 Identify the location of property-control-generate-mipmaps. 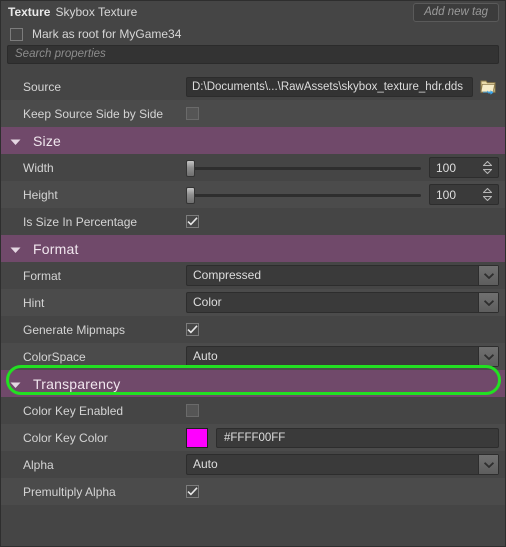
(342, 329).